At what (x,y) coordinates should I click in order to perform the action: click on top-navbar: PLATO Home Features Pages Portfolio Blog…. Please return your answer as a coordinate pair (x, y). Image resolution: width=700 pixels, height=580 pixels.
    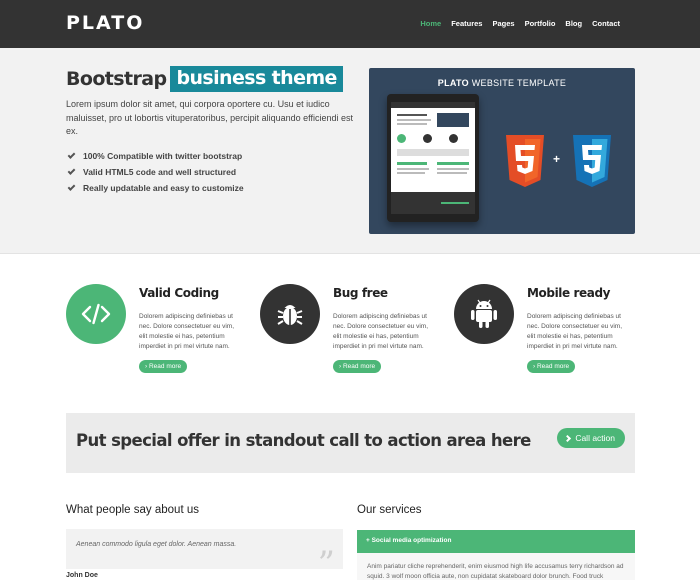
    Looking at the image, I should click on (350, 24).